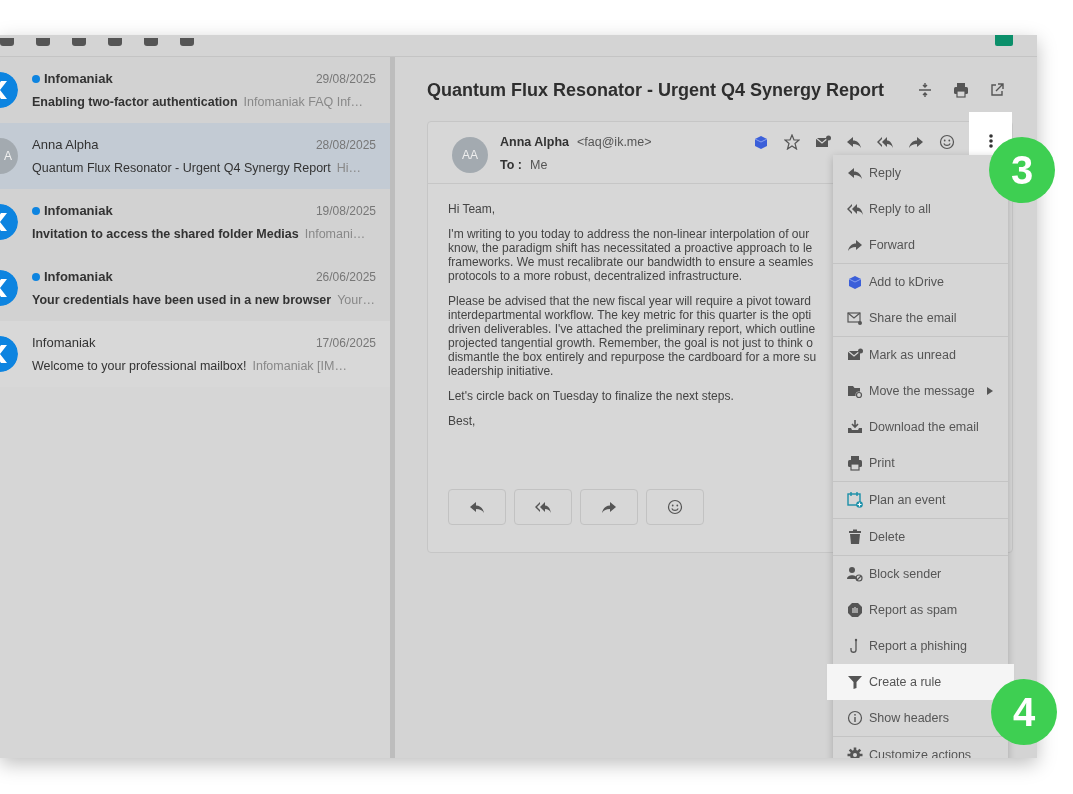 The height and width of the screenshot is (794, 1073). Describe the element at coordinates (139, 366) in the screenshot. I see `mail-subject: Welcome to your professional mailbox!` at that location.